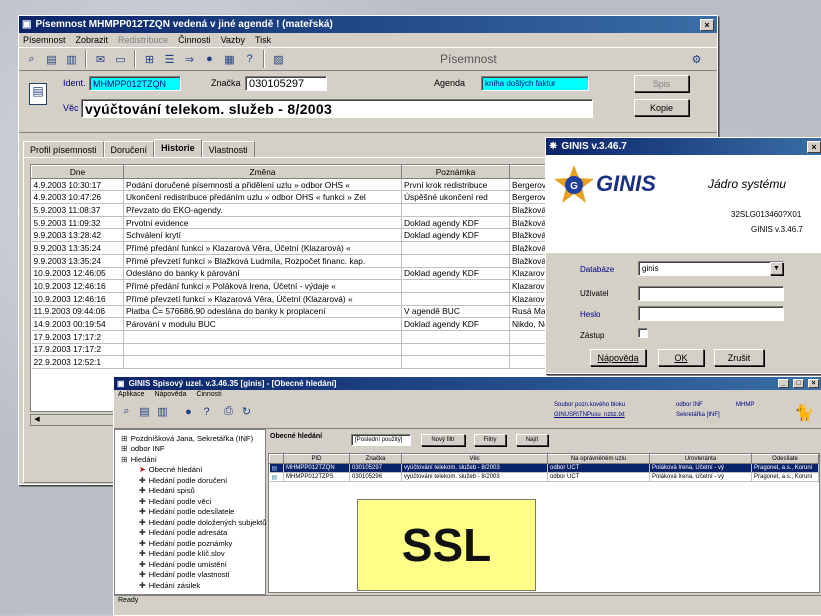  Describe the element at coordinates (798, 383) in the screenshot. I see `maximize-icon: □` at that location.